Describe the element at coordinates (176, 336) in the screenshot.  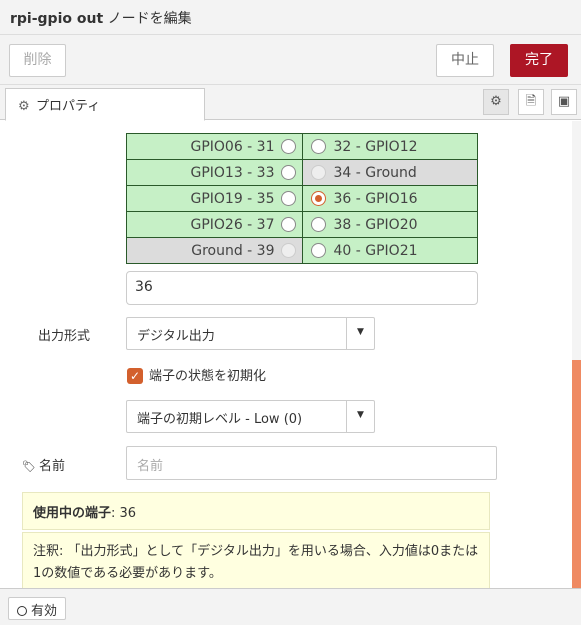
I see `output-type-value: デジタル出力` at that location.